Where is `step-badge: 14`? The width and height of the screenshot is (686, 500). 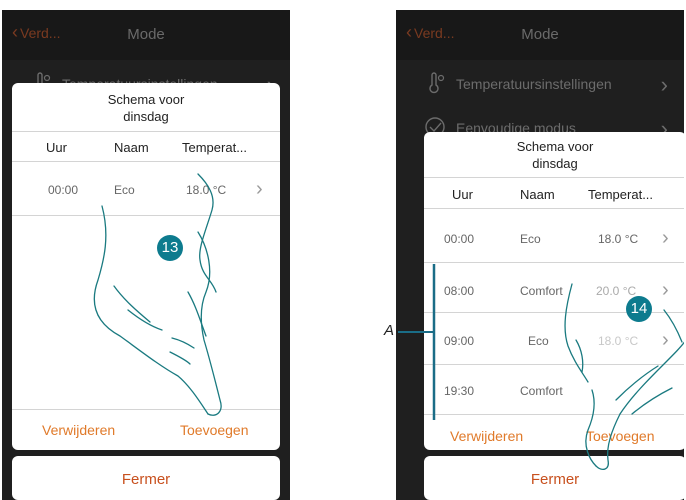
step-badge: 14 is located at coordinates (639, 309).